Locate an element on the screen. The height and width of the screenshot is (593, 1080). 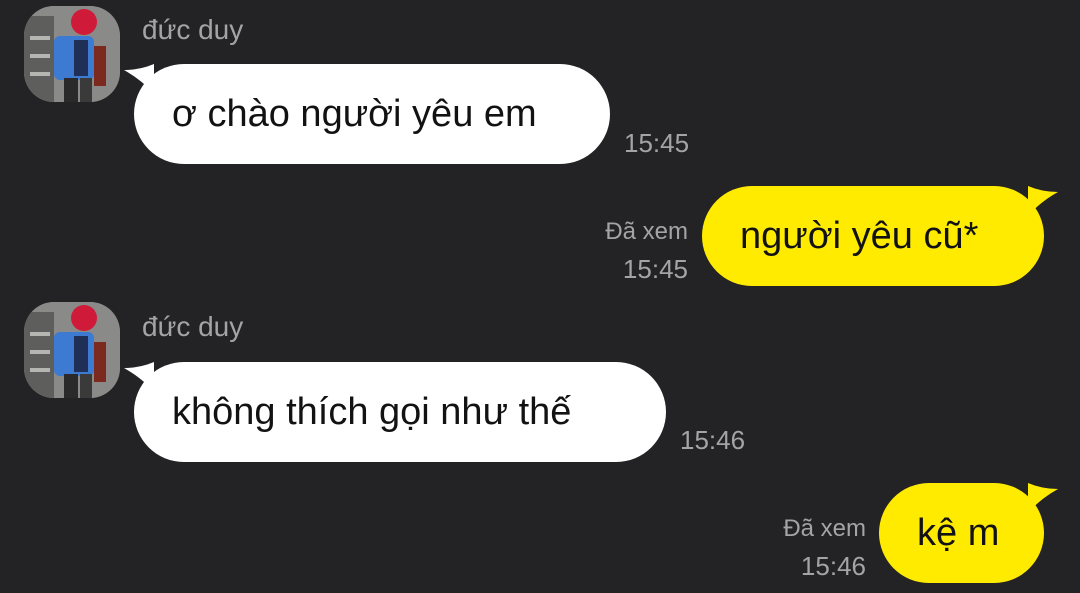
outgoing-message-bubble: kệ m is located at coordinates (961, 533).